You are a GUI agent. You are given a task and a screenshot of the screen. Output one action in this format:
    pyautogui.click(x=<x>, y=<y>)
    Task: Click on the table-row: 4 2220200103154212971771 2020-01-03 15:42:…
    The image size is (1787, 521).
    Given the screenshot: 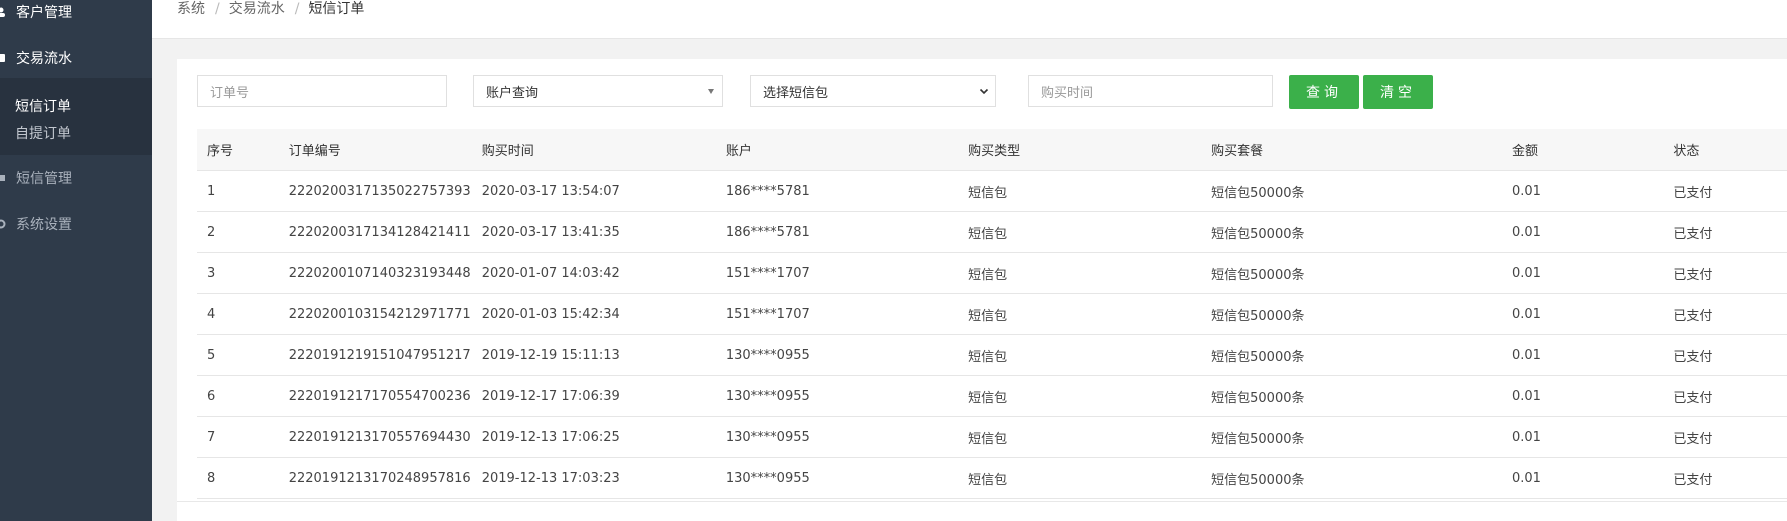 What is the action you would take?
    pyautogui.click(x=992, y=314)
    